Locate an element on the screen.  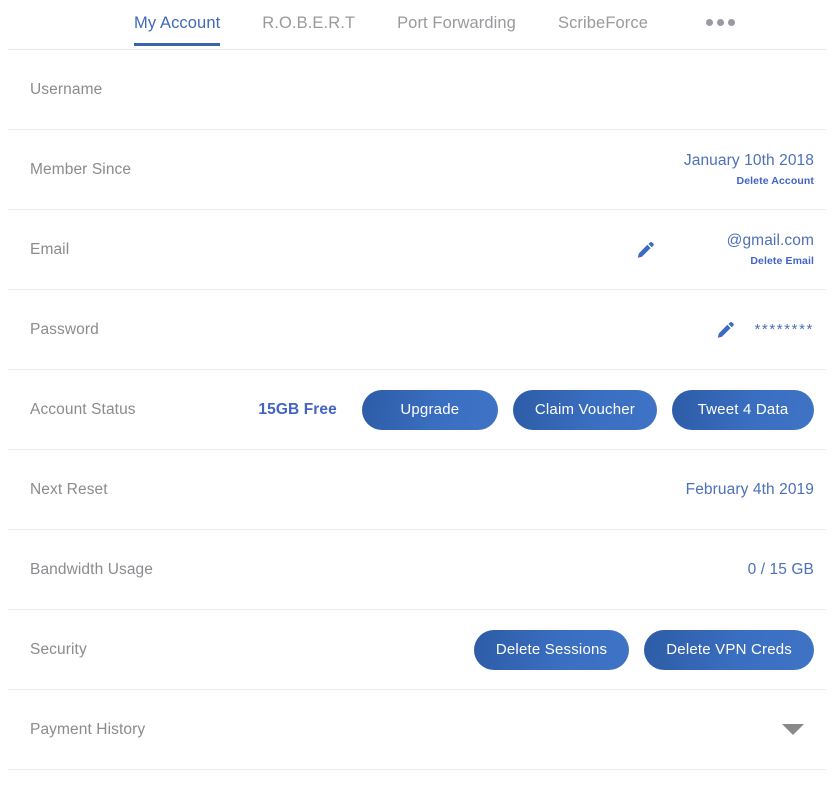
tab-my-account-label: My Account is located at coordinates (177, 23).